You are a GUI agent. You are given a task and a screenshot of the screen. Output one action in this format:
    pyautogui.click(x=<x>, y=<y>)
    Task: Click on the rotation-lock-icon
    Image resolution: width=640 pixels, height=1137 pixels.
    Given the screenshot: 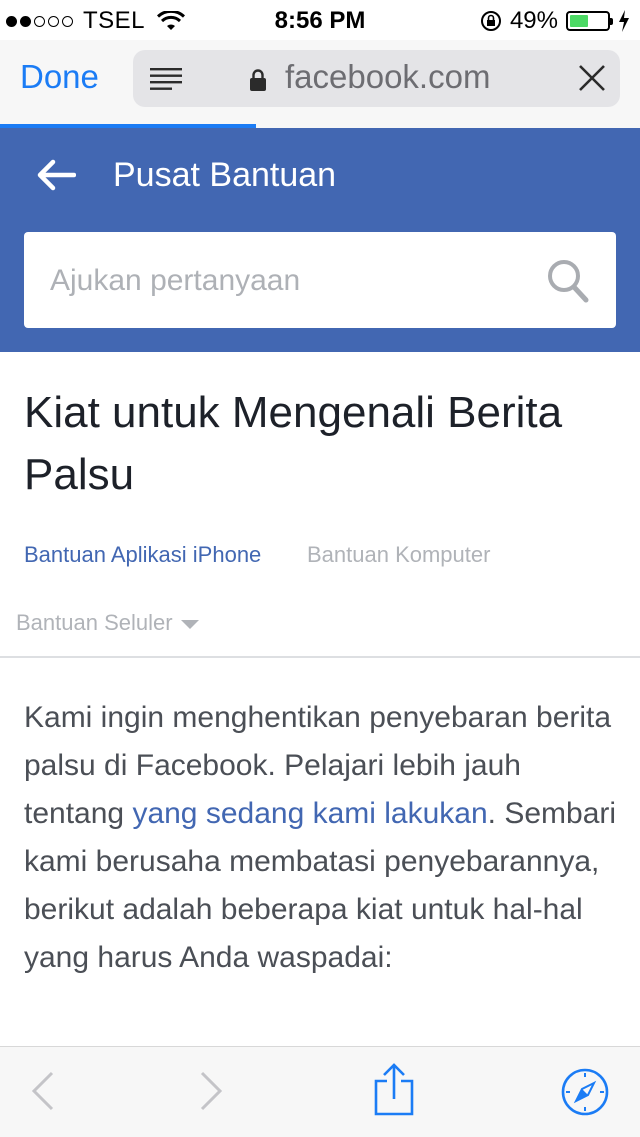 What is the action you would take?
    pyautogui.click(x=490, y=21)
    